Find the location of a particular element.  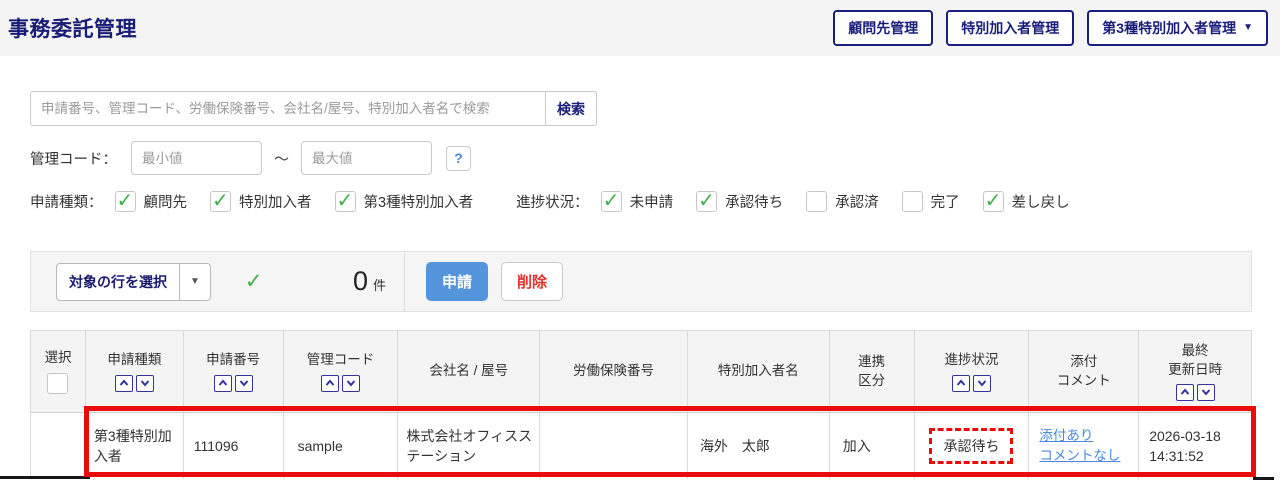

header-application-type: 申請種類 is located at coordinates (135, 371).